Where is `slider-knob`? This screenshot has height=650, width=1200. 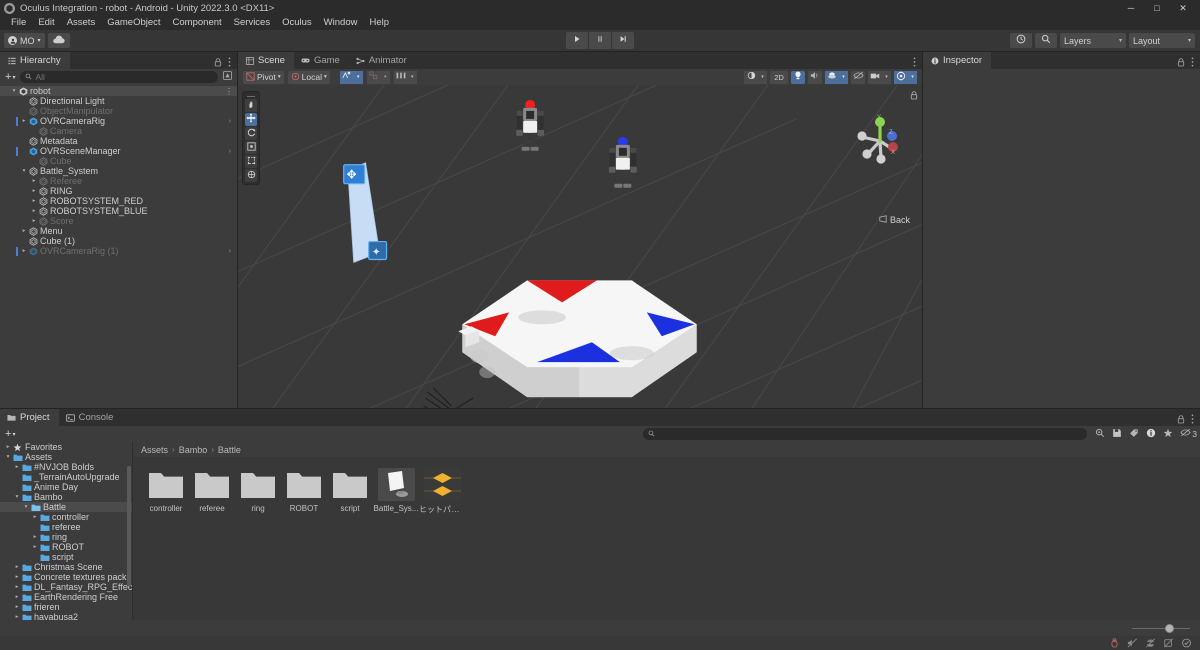
slider-knob is located at coordinates (1169, 628).